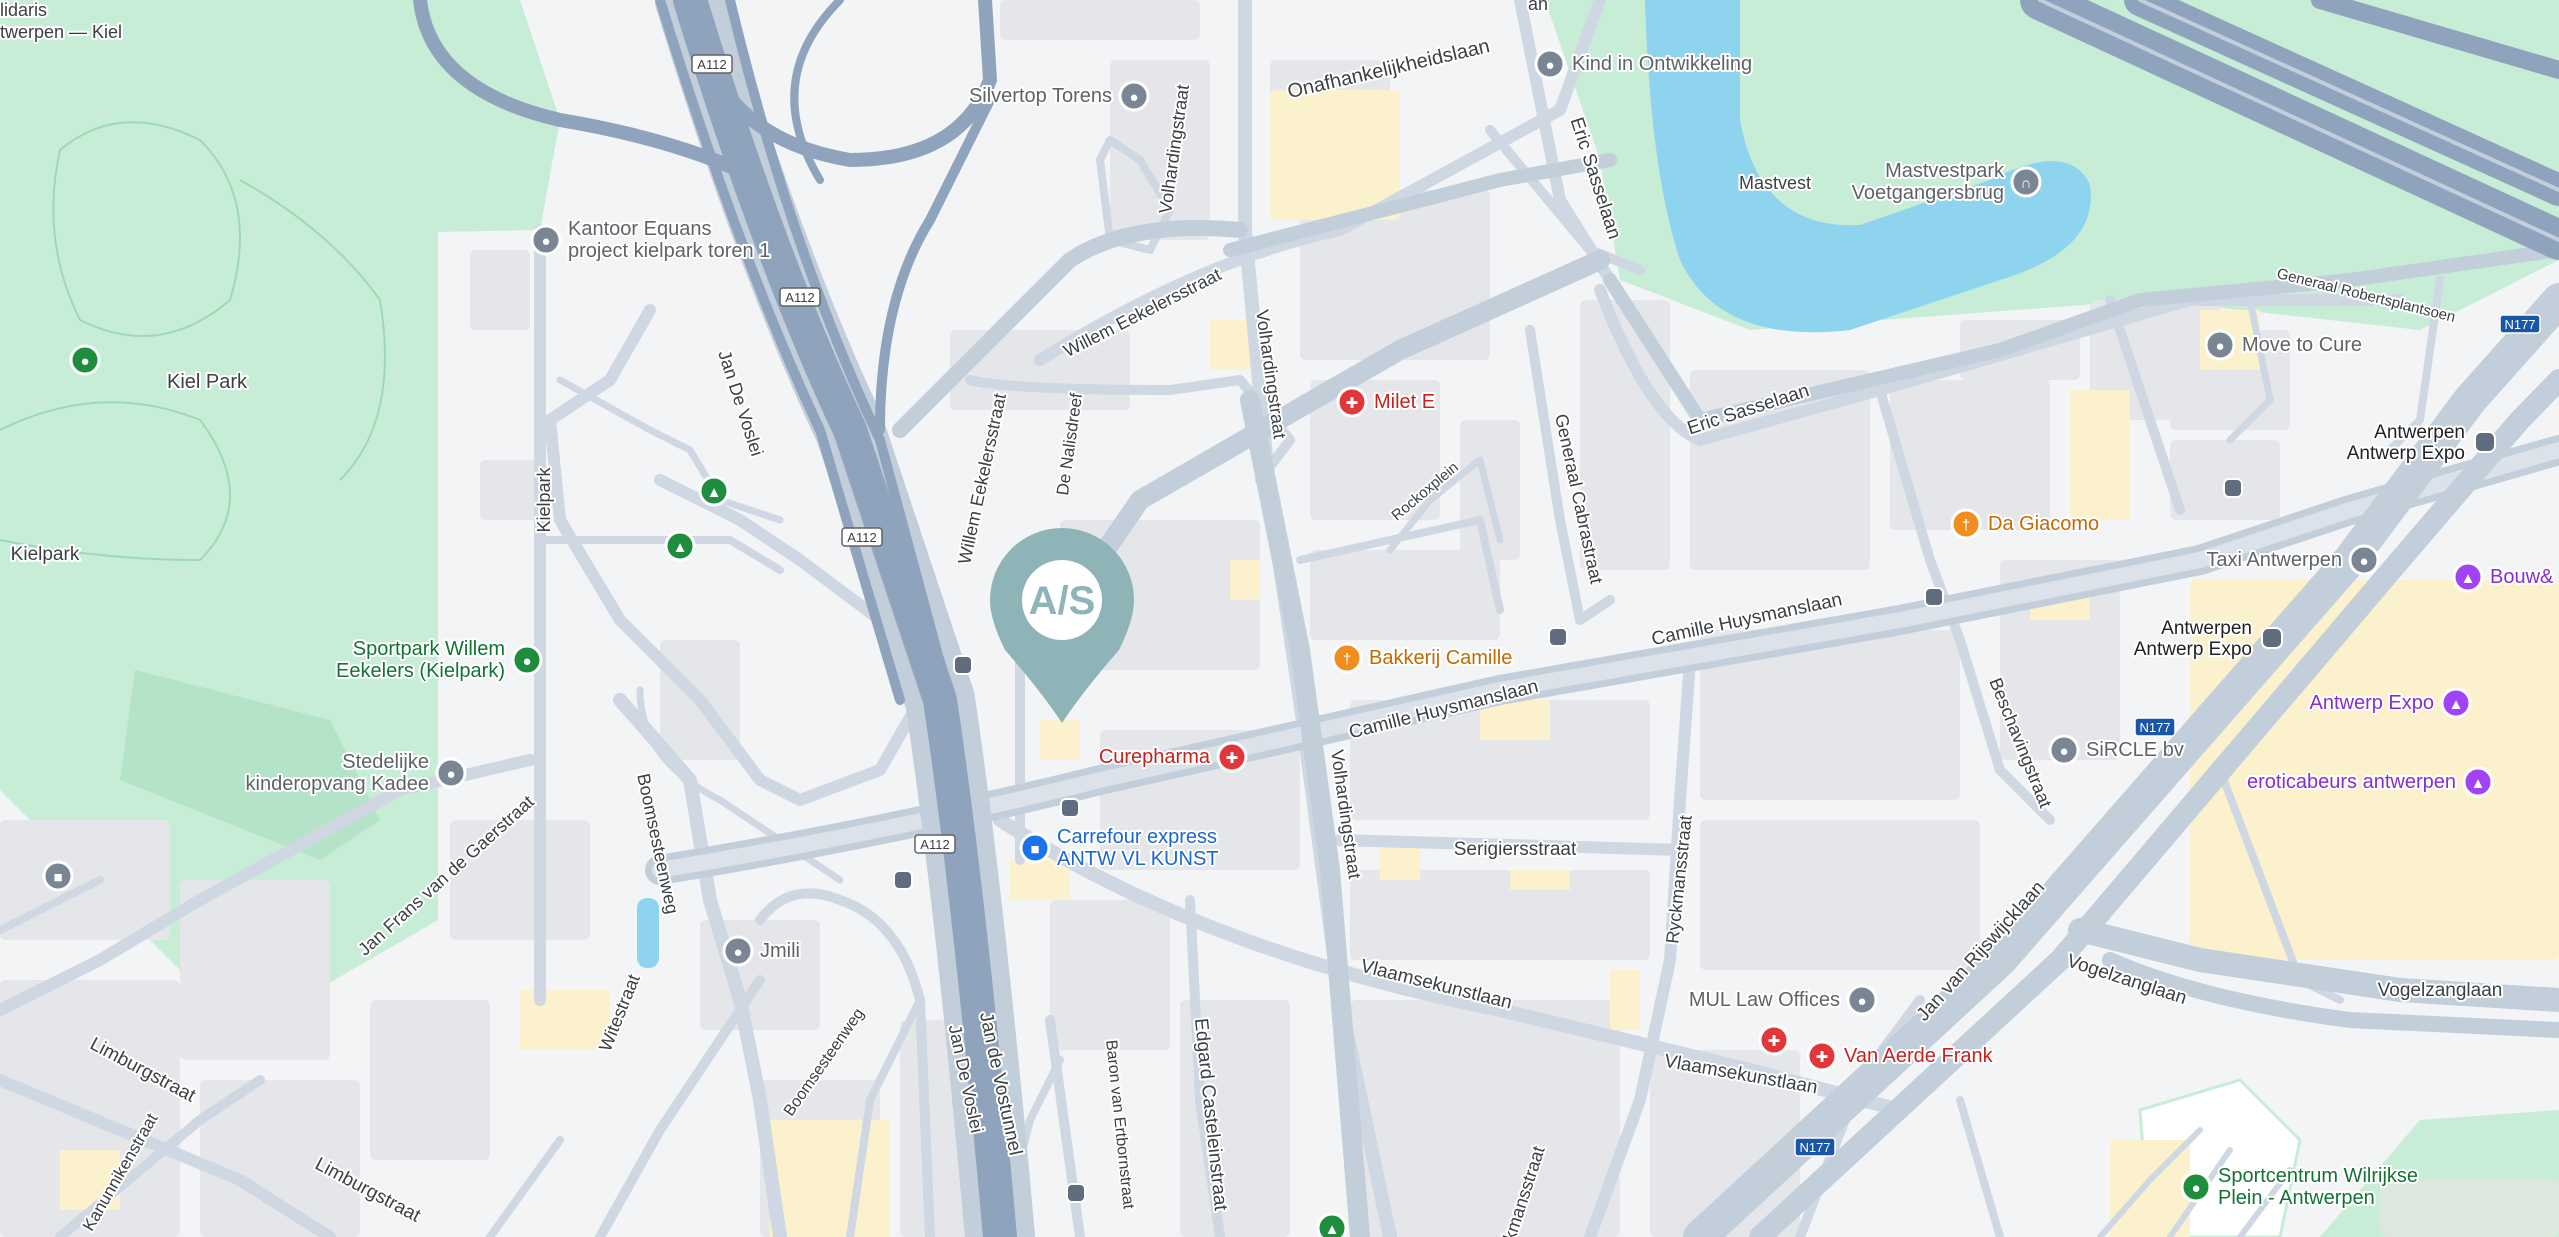 This screenshot has height=1237, width=2559. Describe the element at coordinates (2274, 560) in the screenshot. I see `poi-label: Taxi Antwerpen` at that location.